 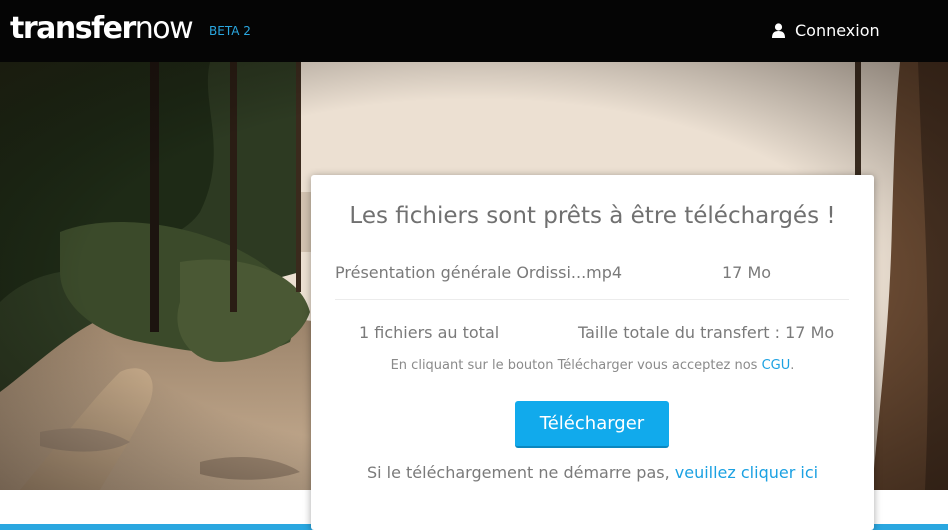 I want to click on beta-badge: BETA 2, so click(x=230, y=31).